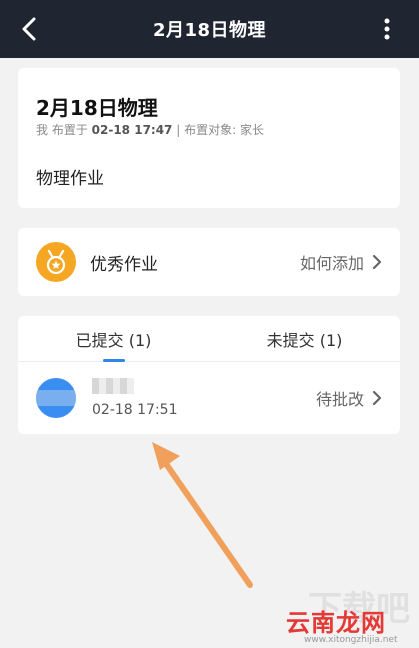  I want to click on back-button, so click(29, 29).